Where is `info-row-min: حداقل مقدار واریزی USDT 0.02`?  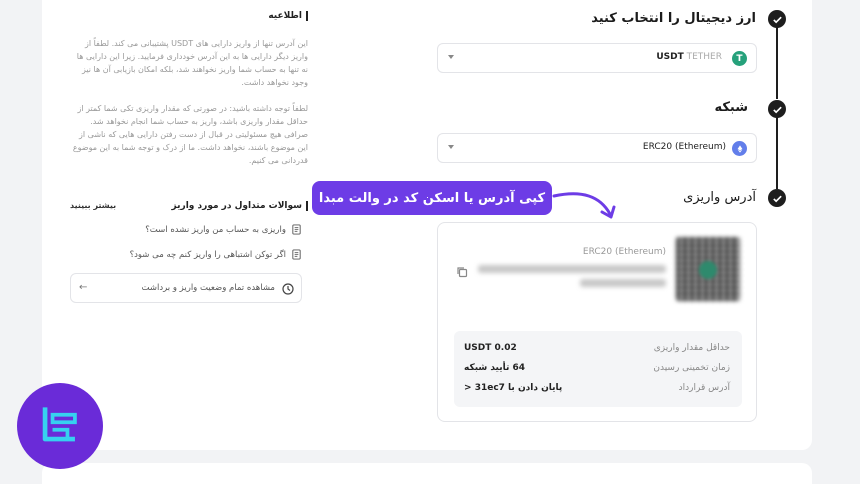 info-row-min: حداقل مقدار واریزی USDT 0.02 is located at coordinates (597, 348).